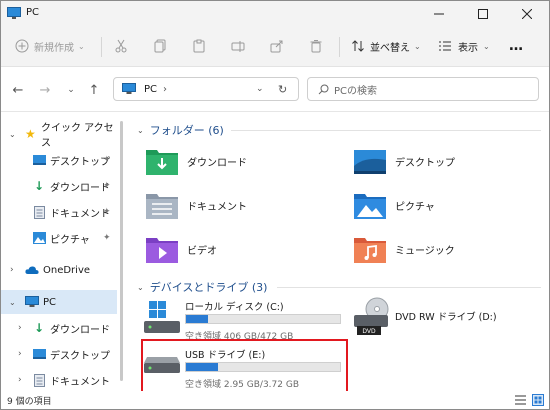 The image size is (550, 410). I want to click on sort-button: 並べ替え ⌄, so click(386, 46).